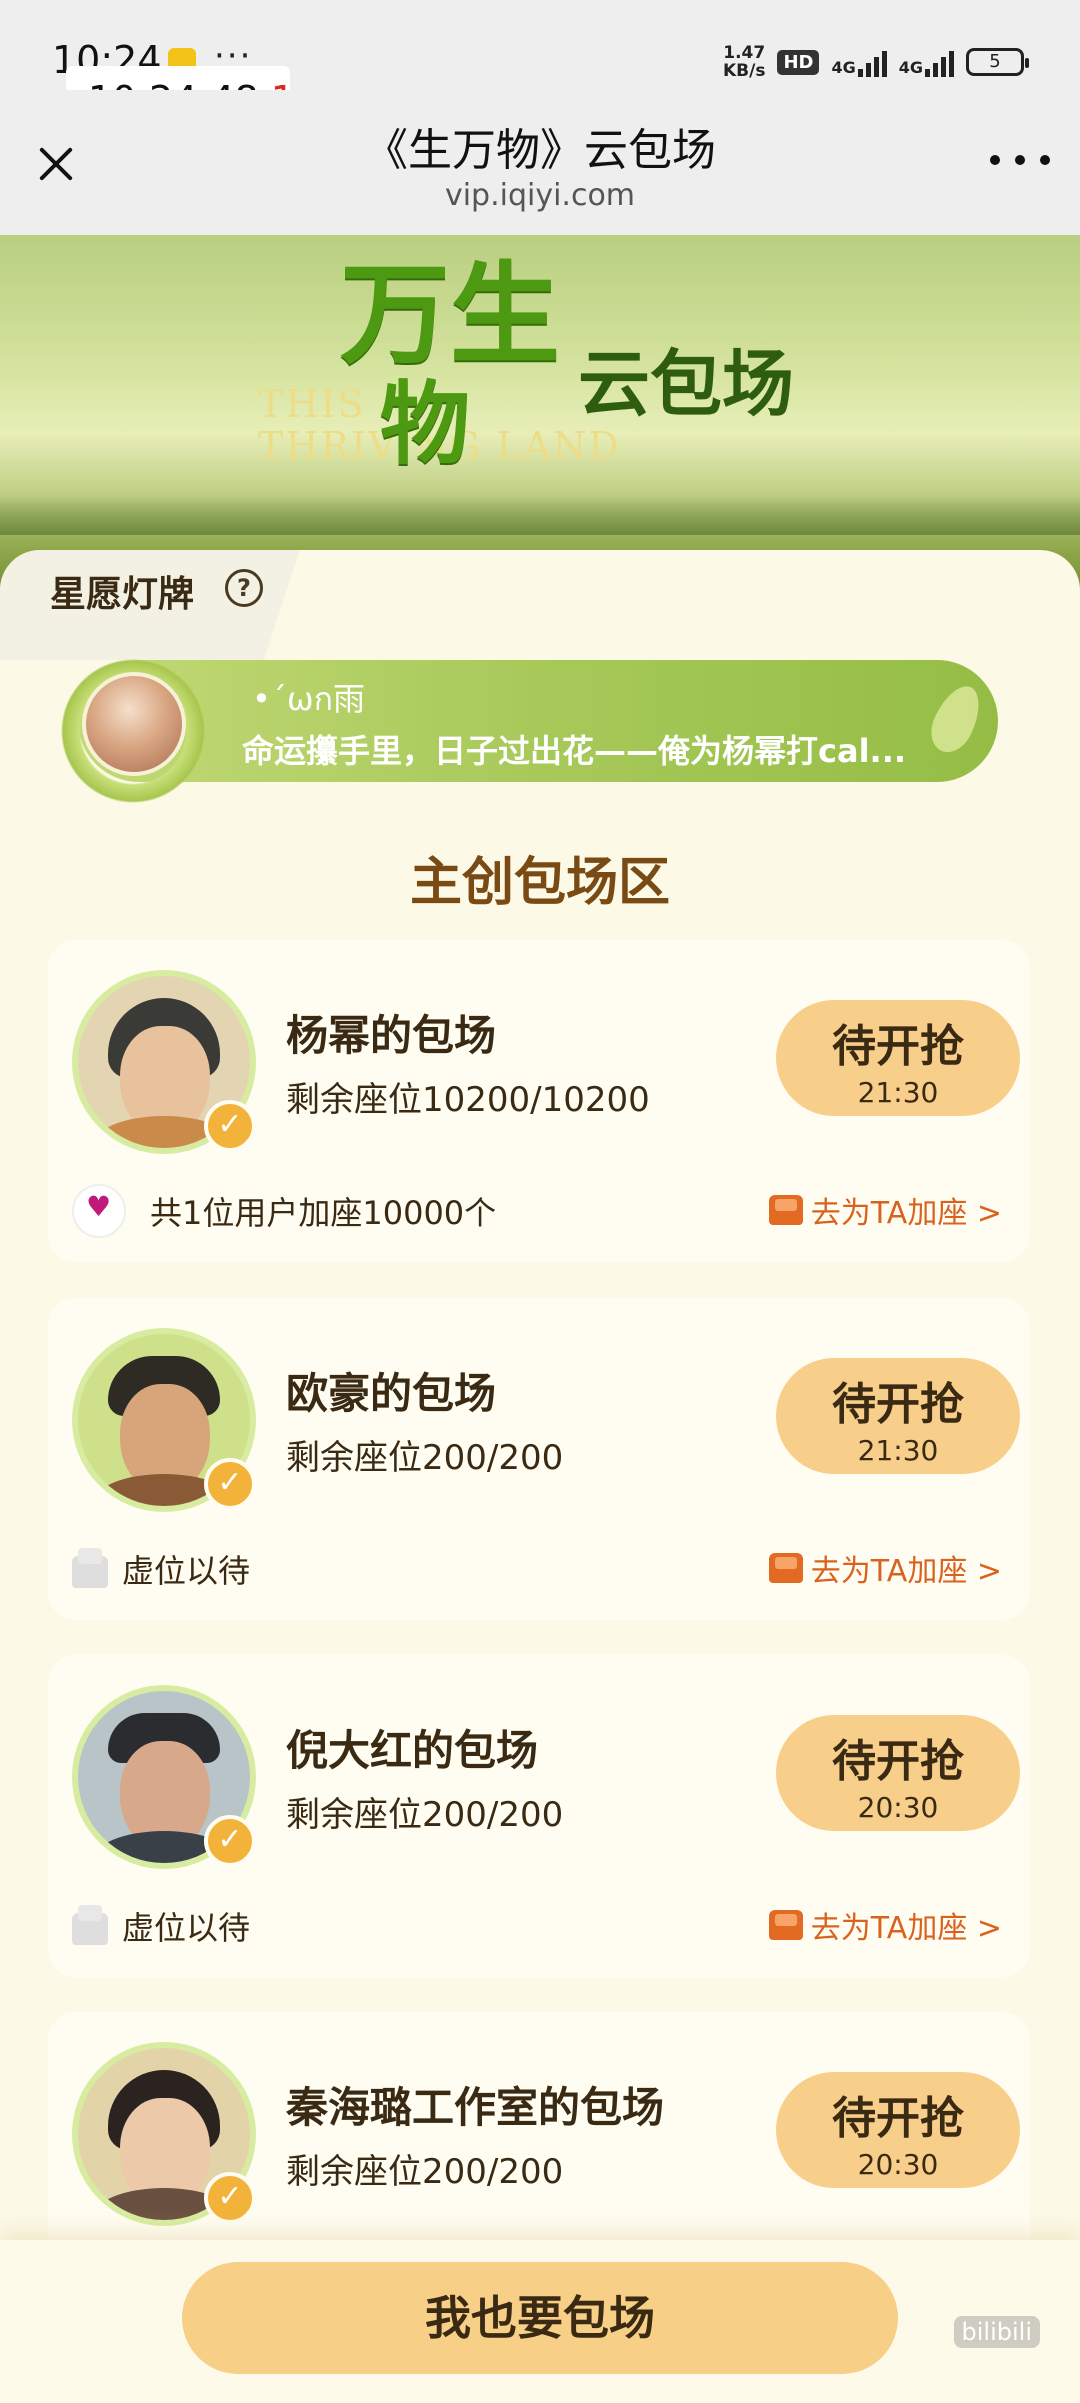  What do you see at coordinates (540, 515) in the screenshot?
I see `banner-field` at bounding box center [540, 515].